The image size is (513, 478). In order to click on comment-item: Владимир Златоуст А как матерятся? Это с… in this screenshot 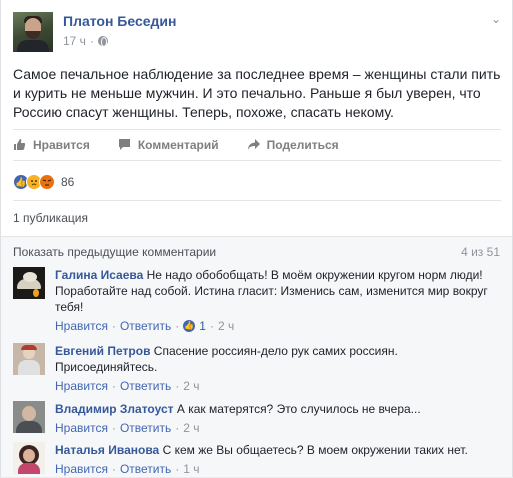, I will do `click(257, 419)`.